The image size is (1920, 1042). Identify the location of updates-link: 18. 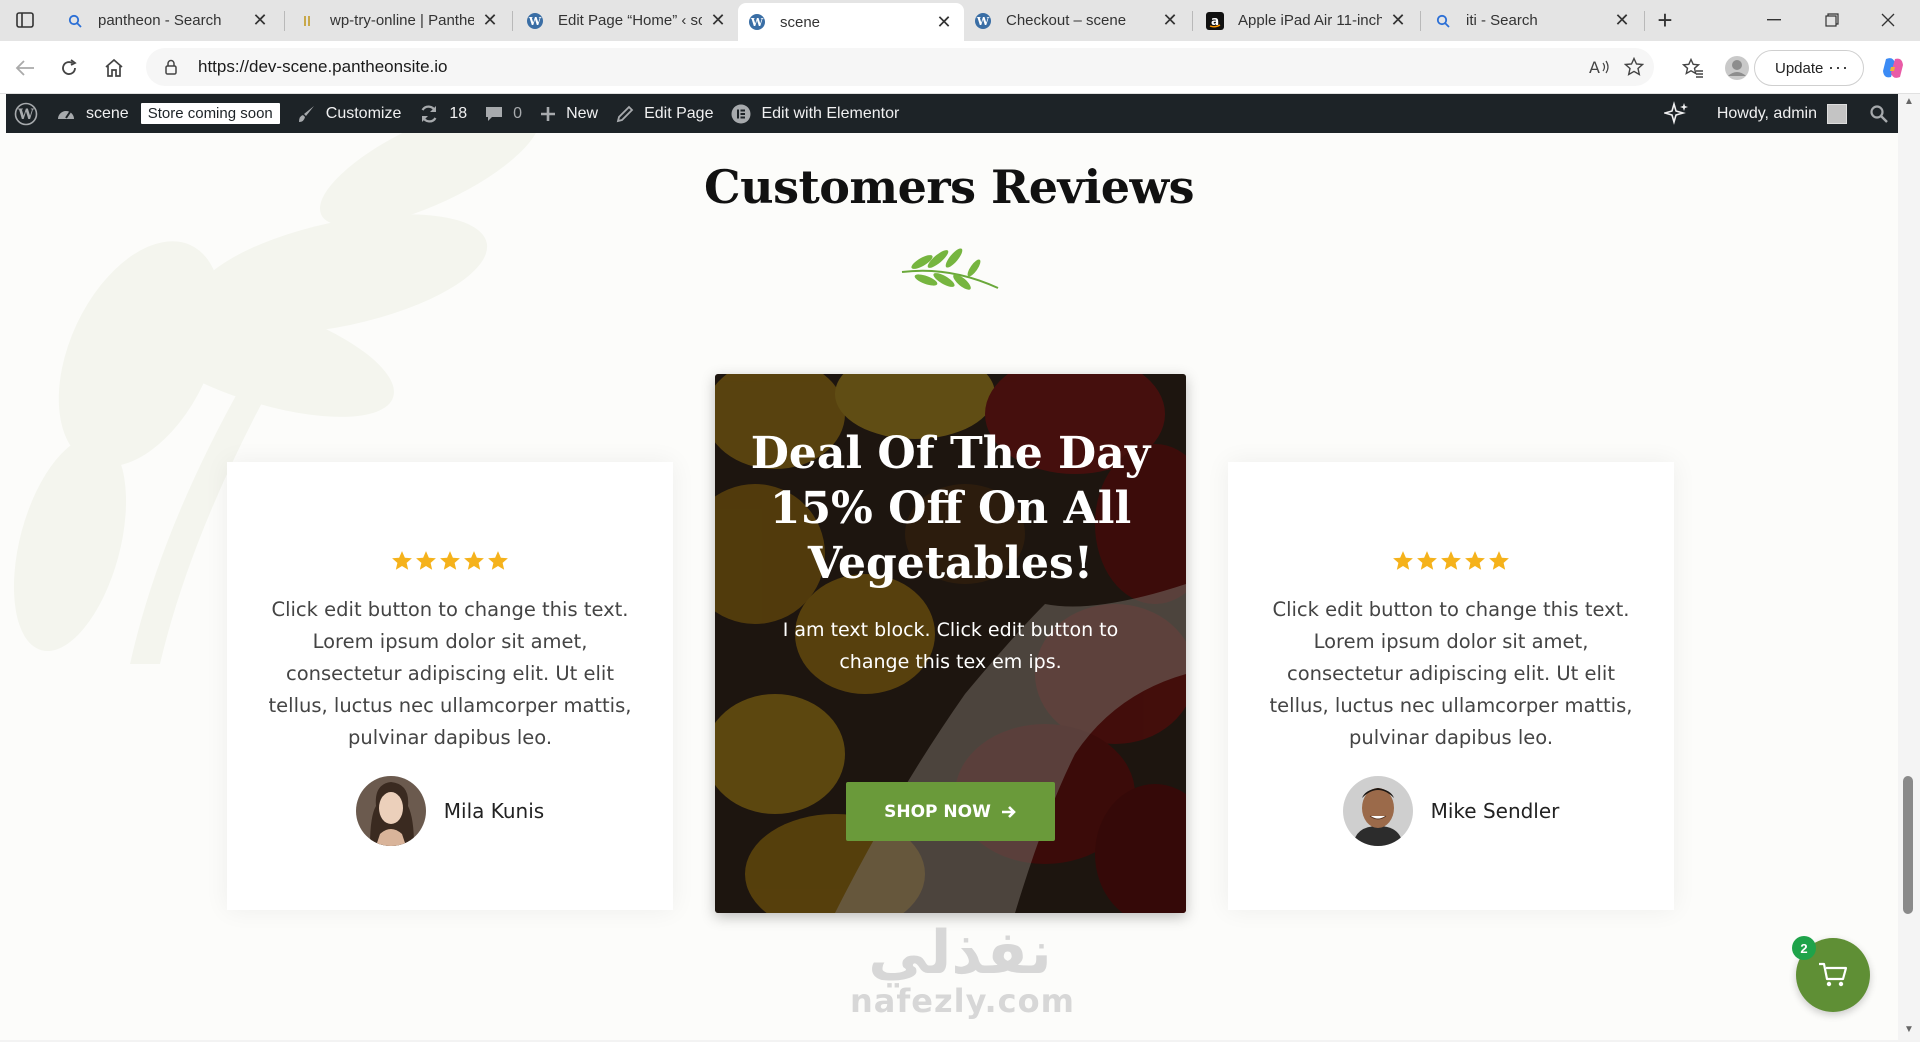
(443, 113).